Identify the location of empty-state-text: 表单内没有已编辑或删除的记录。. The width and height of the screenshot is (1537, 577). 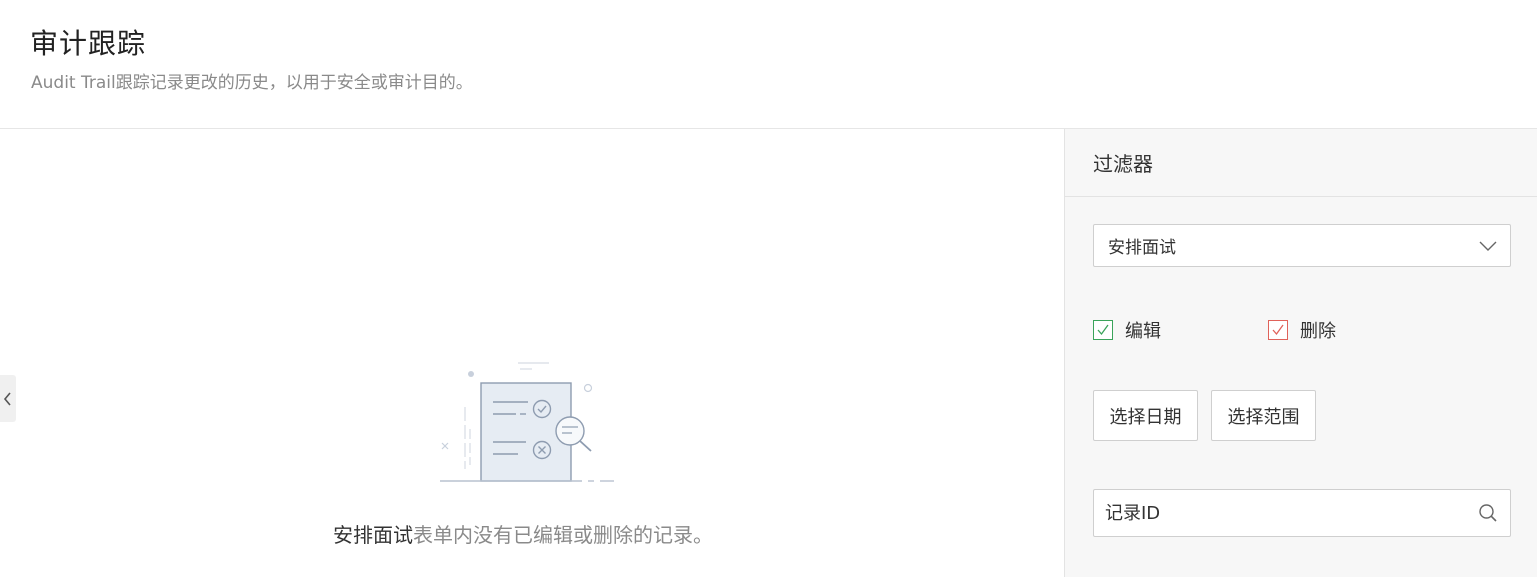
(563, 535).